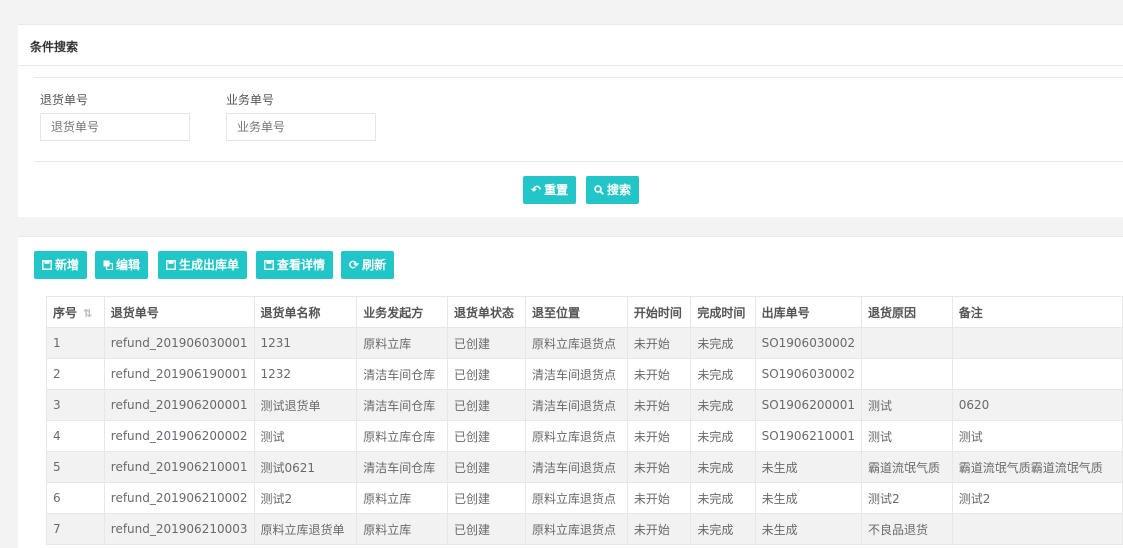 The image size is (1123, 548). What do you see at coordinates (108, 265) in the screenshot?
I see `copy-icon` at bounding box center [108, 265].